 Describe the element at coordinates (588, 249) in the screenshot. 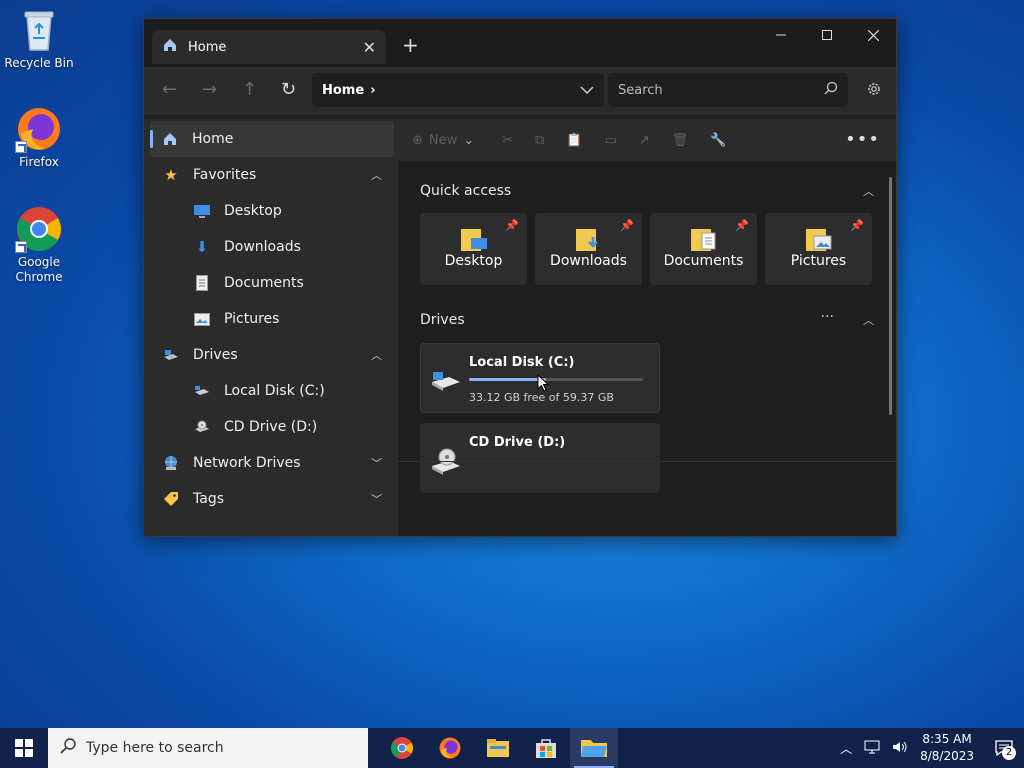

I see `quick-access-downloads: 📌 Downloads` at that location.